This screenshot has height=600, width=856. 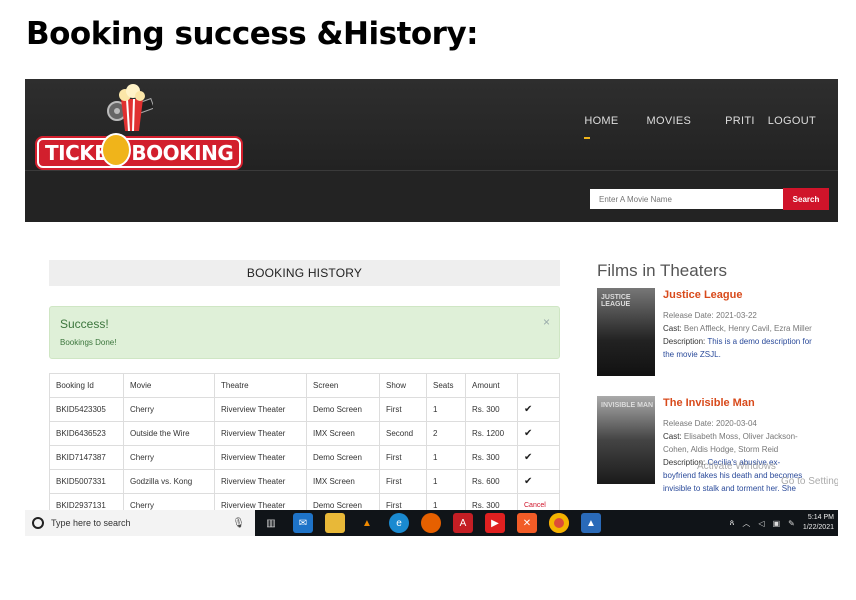 What do you see at coordinates (116, 150) in the screenshot?
I see `ticket-badge-icon` at bounding box center [116, 150].